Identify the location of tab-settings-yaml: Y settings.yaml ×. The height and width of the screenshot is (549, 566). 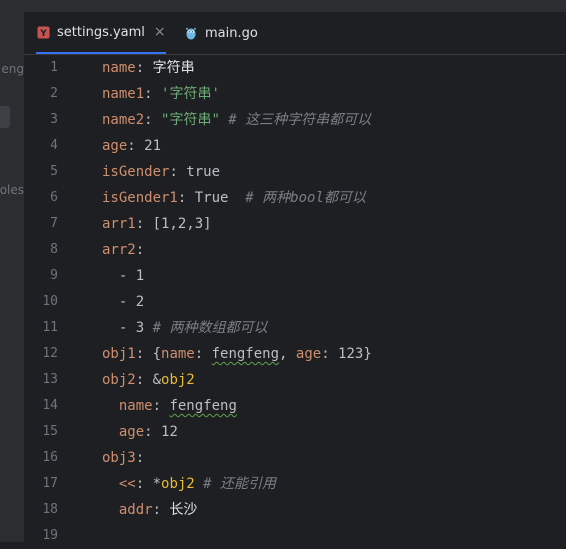
(101, 33).